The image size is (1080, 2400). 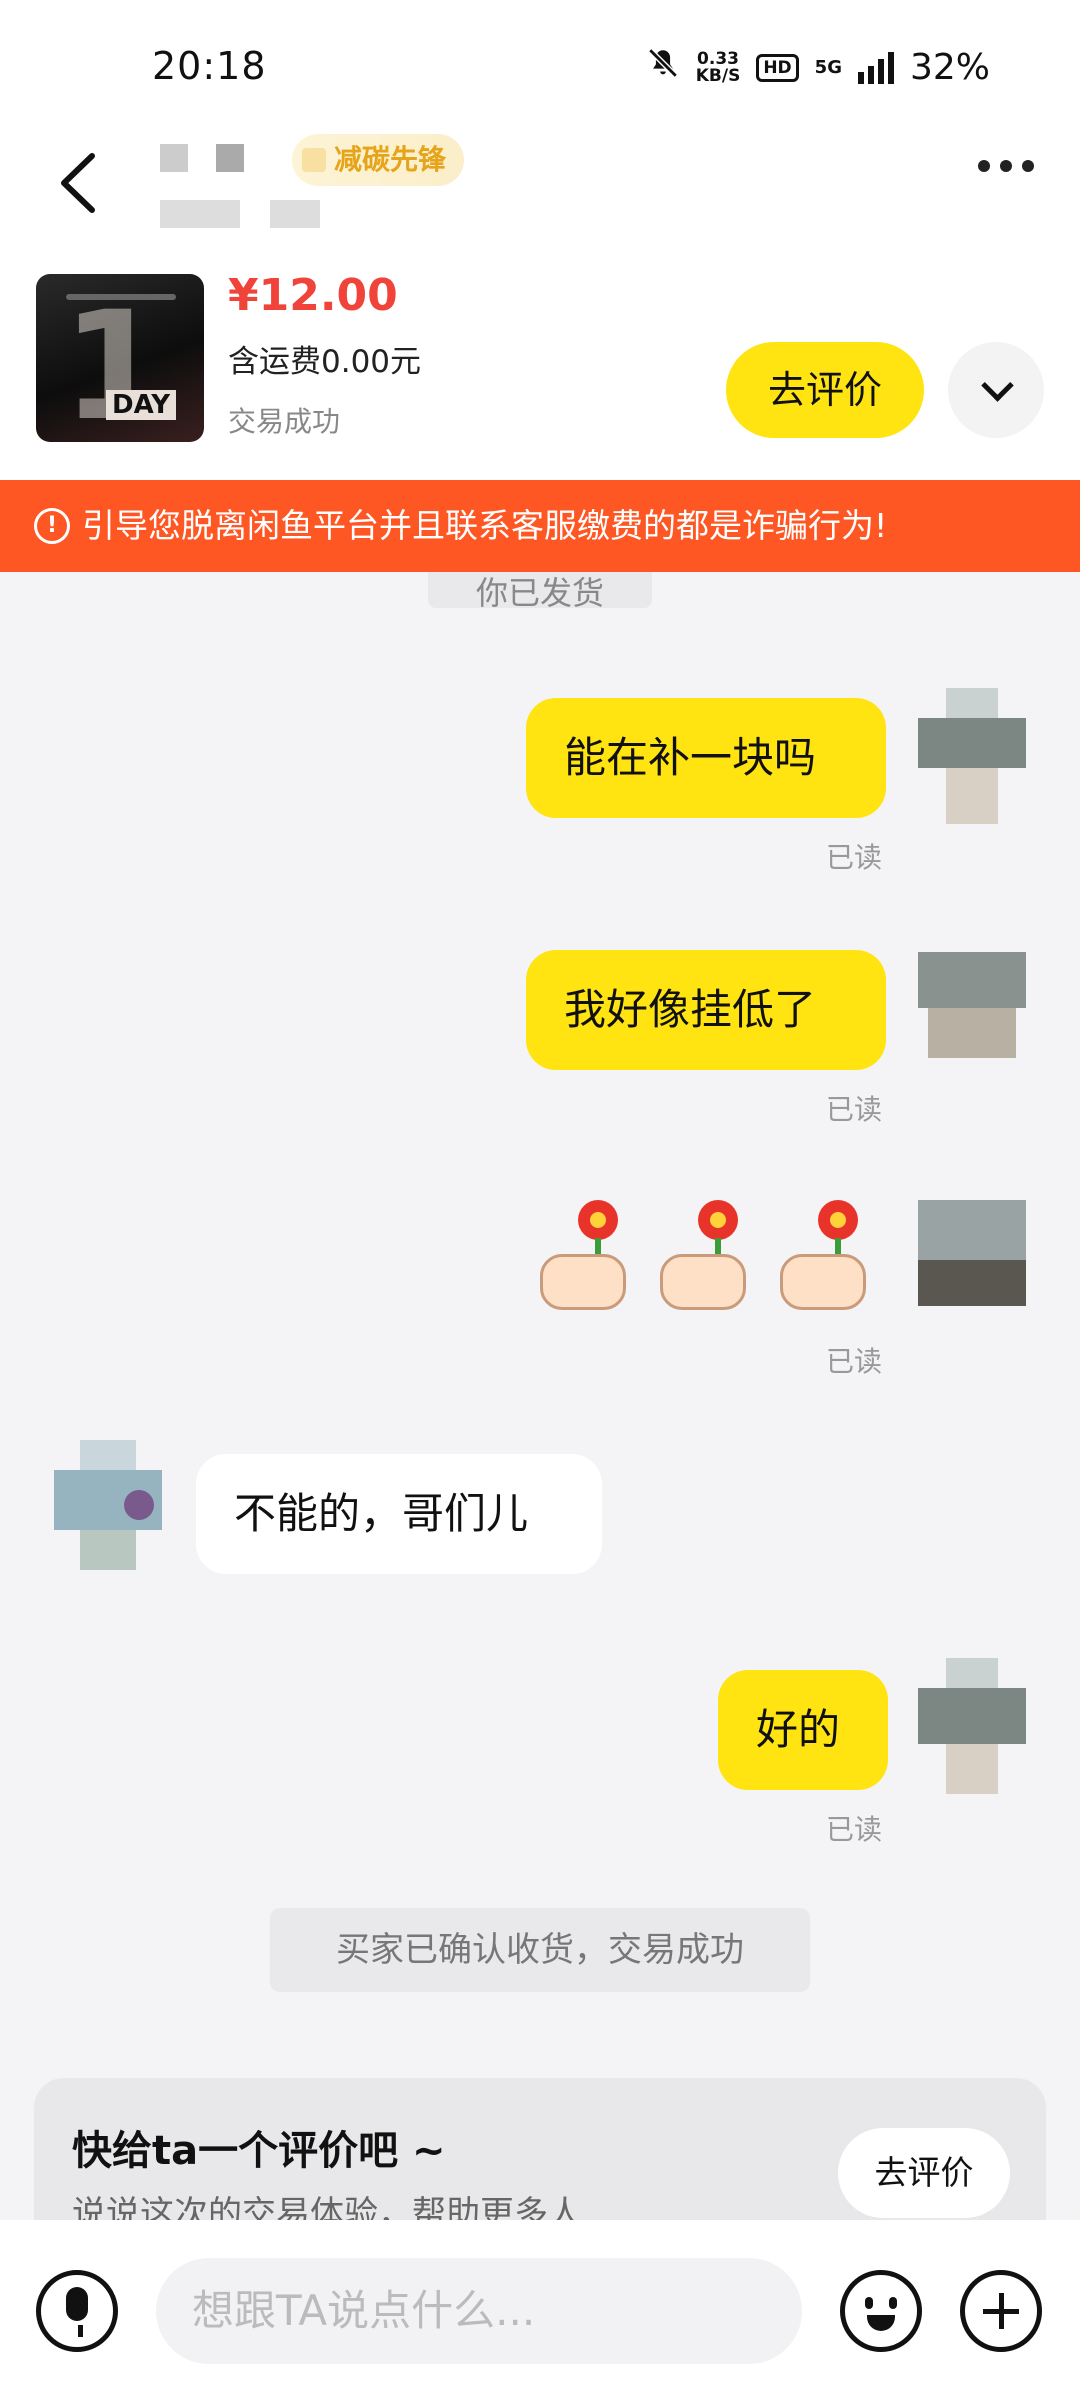 I want to click on more-icon, so click(x=1006, y=166).